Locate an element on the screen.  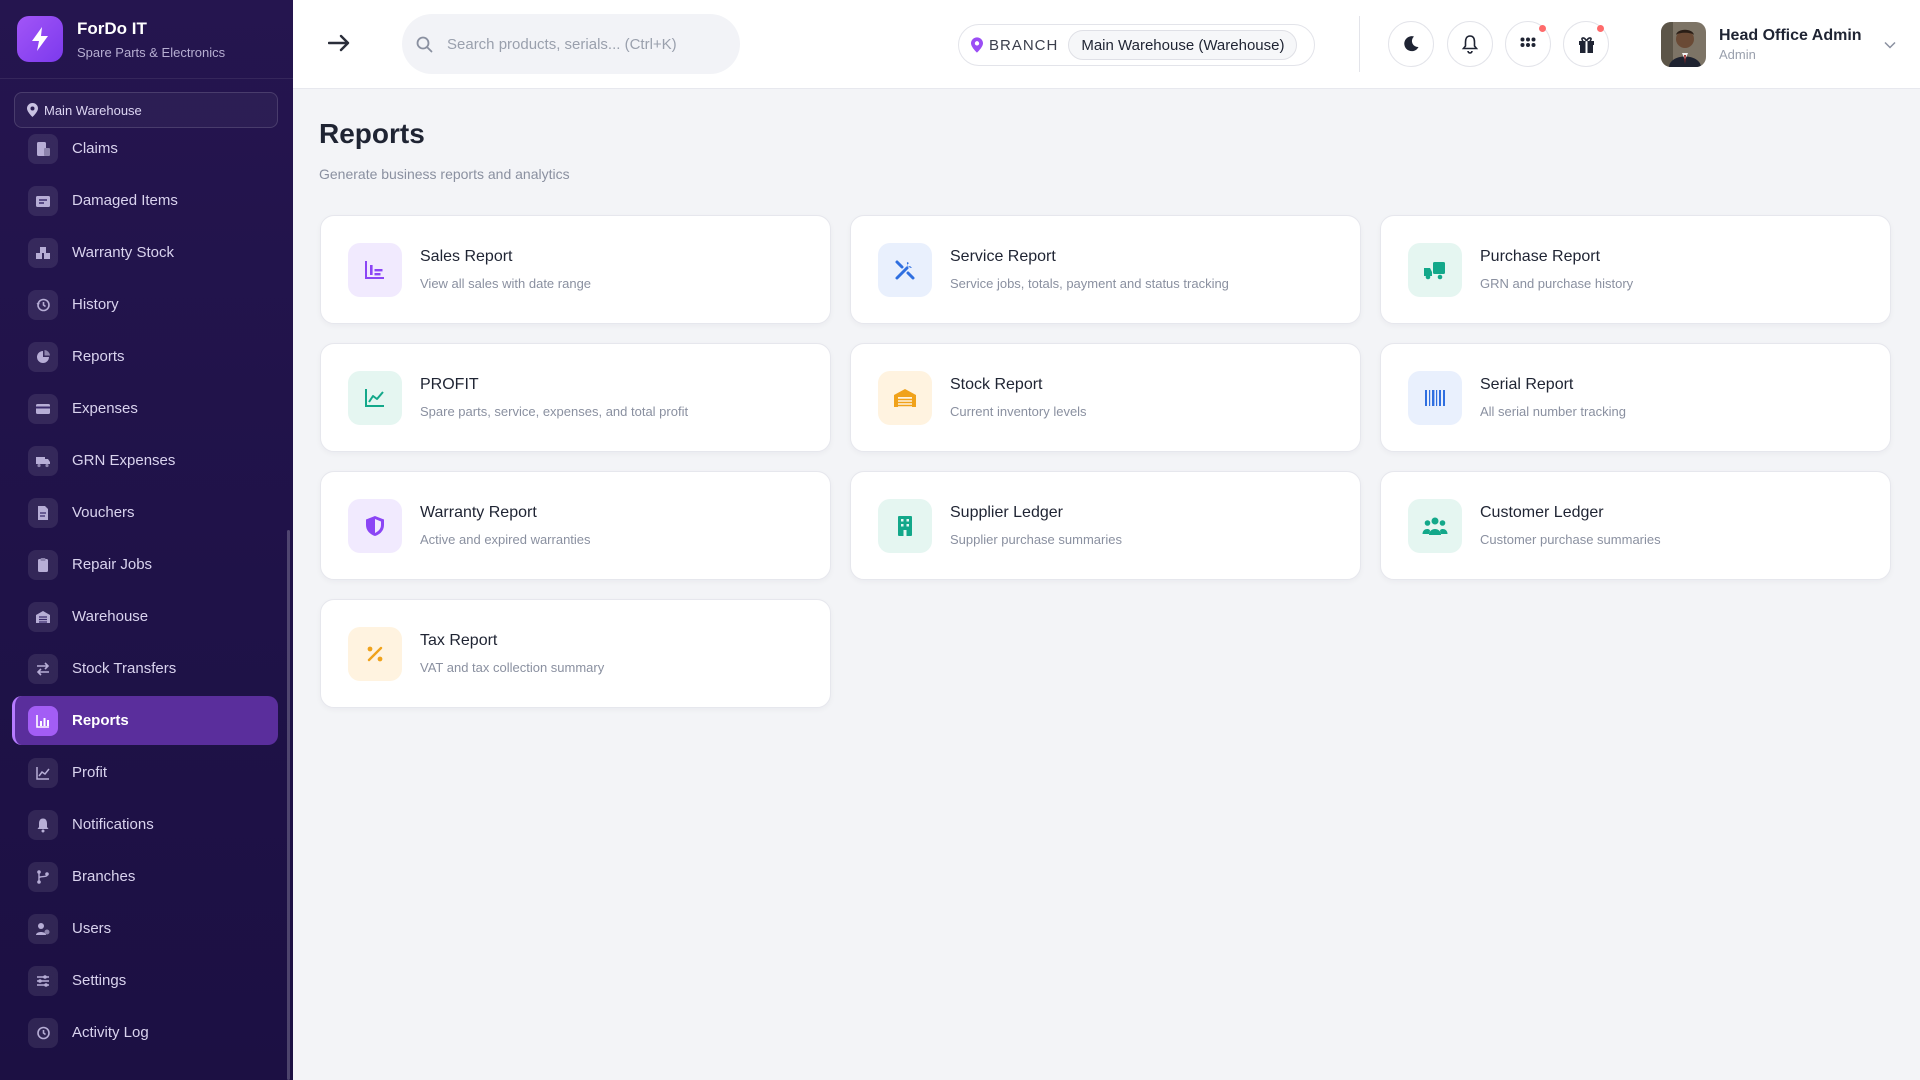
sidebar-item-grn-expenses: GRN Expenses is located at coordinates (145, 460).